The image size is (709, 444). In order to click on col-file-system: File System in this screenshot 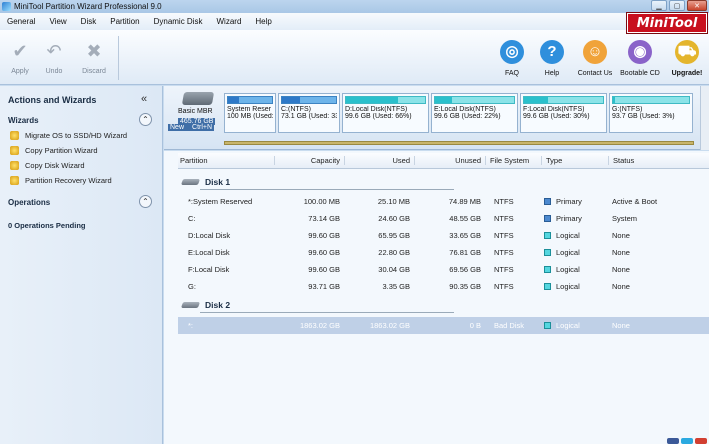, I will do `click(507, 160)`.